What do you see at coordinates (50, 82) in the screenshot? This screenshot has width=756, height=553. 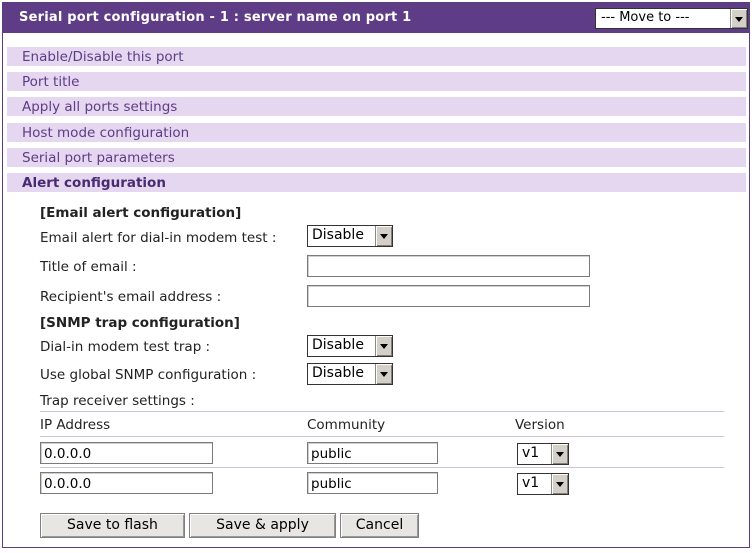 I see `menu-item-label: Port title` at bounding box center [50, 82].